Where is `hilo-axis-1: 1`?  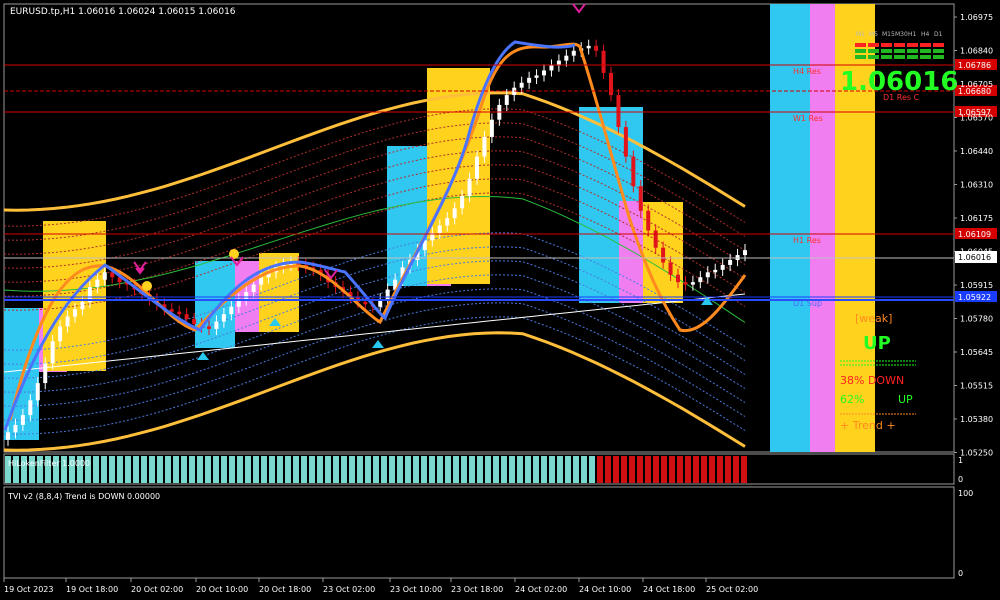 hilo-axis-1: 1 is located at coordinates (960, 460).